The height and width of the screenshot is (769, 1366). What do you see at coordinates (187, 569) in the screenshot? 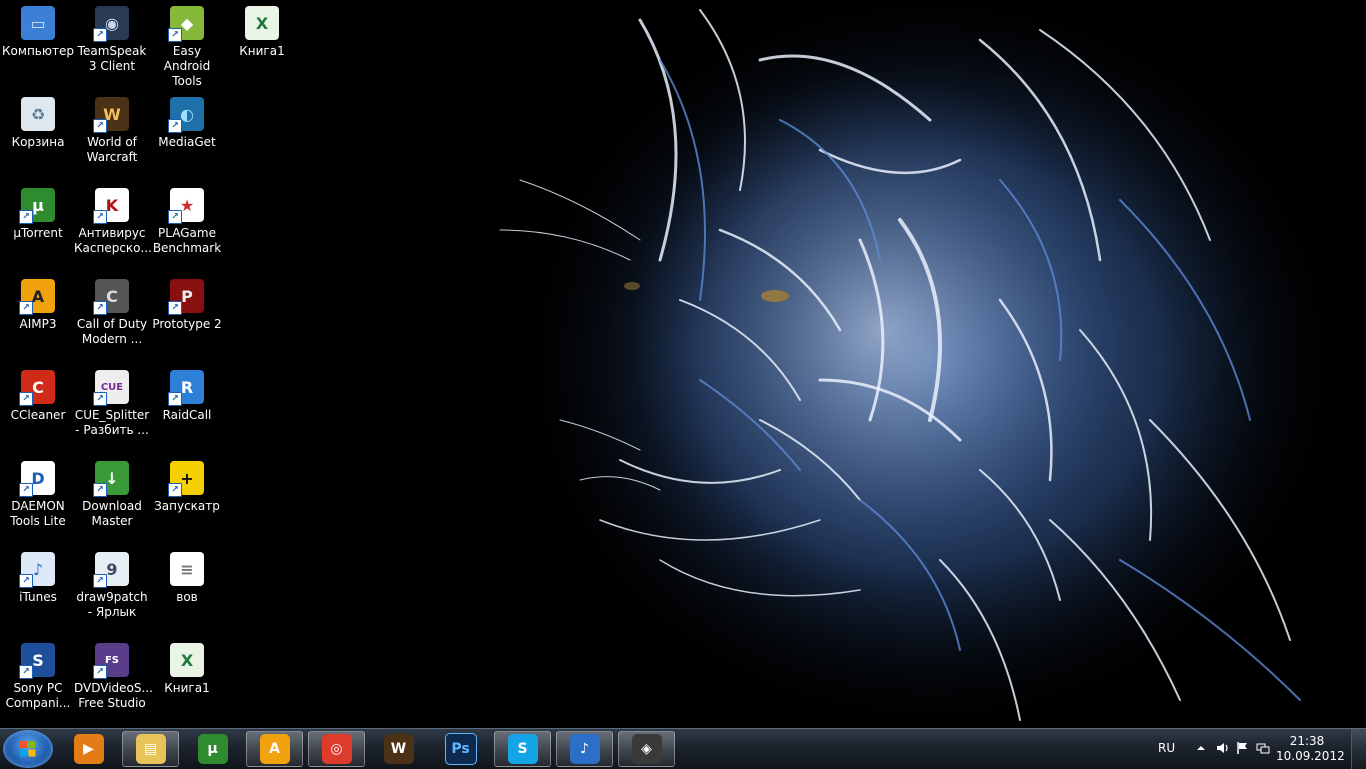
I see `text-file-icon: ≡` at bounding box center [187, 569].